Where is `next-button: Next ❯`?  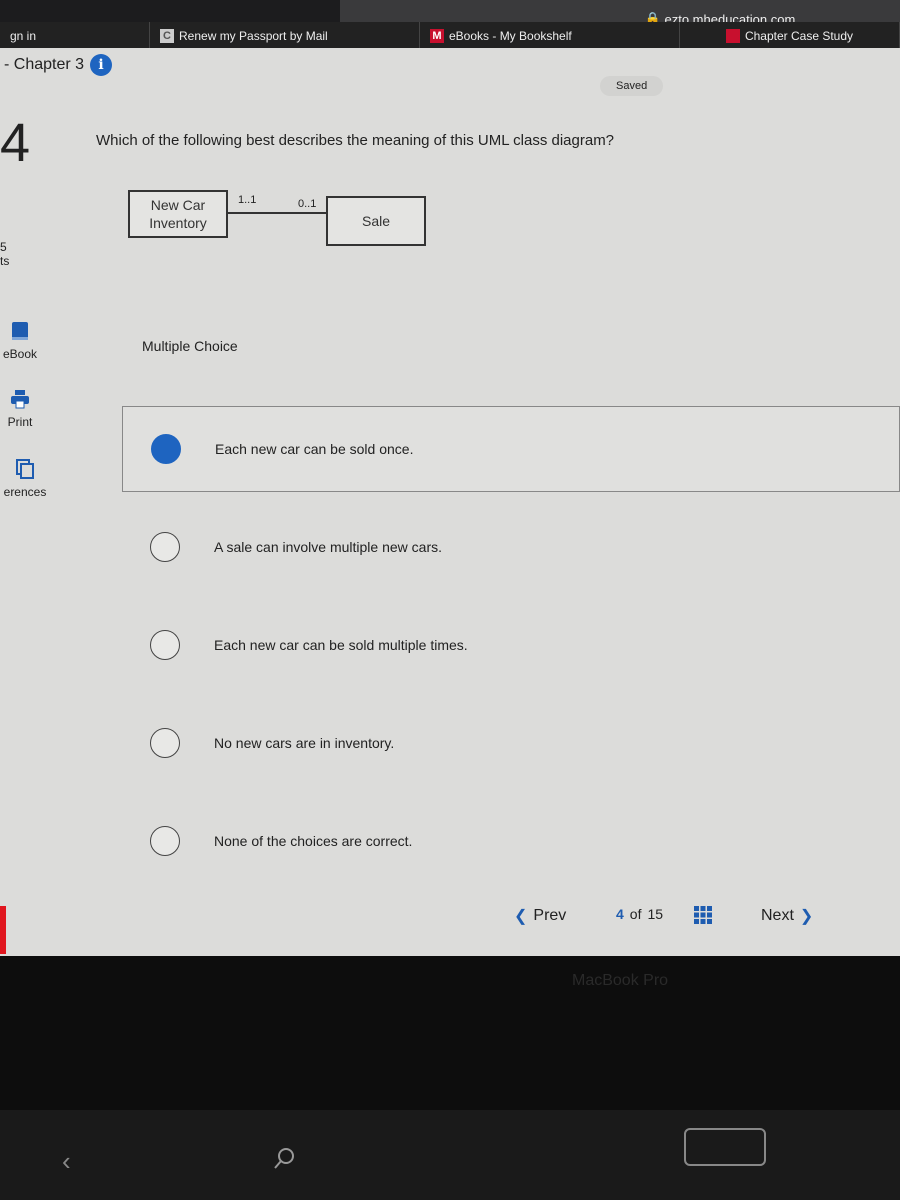
next-button: Next ❯ is located at coordinates (787, 916).